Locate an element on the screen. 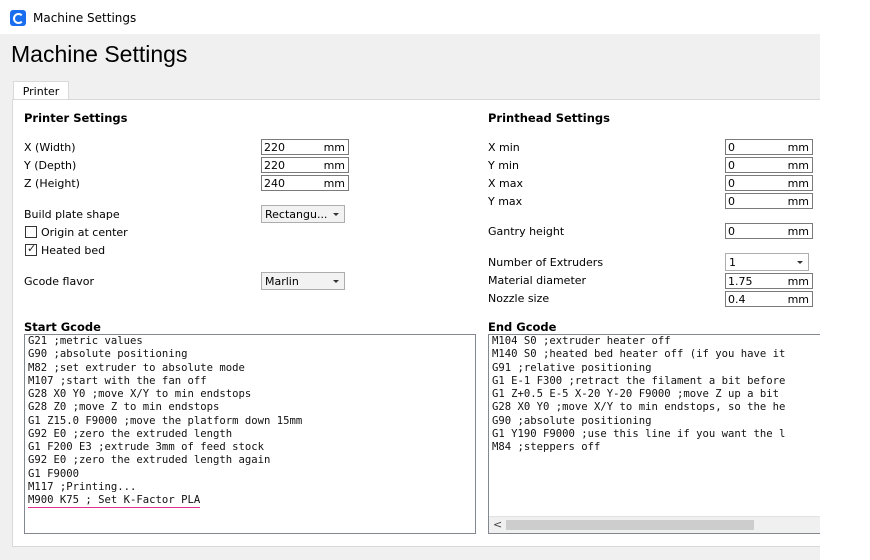 This screenshot has height=560, width=870. height-input: 240 mm is located at coordinates (305, 183).